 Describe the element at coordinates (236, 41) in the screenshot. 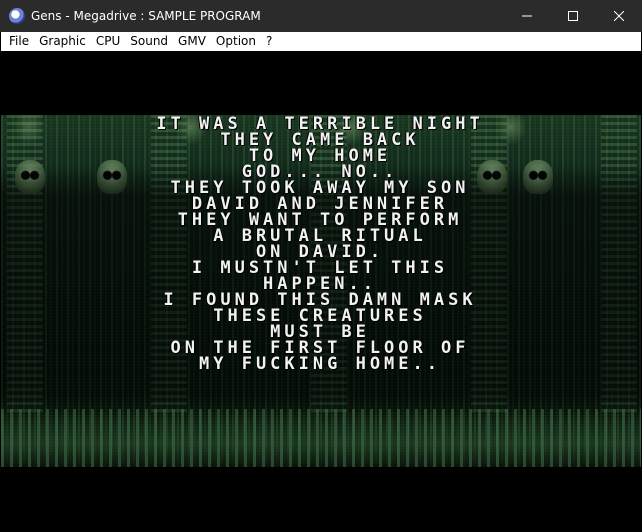

I see `menu-option: Option` at that location.